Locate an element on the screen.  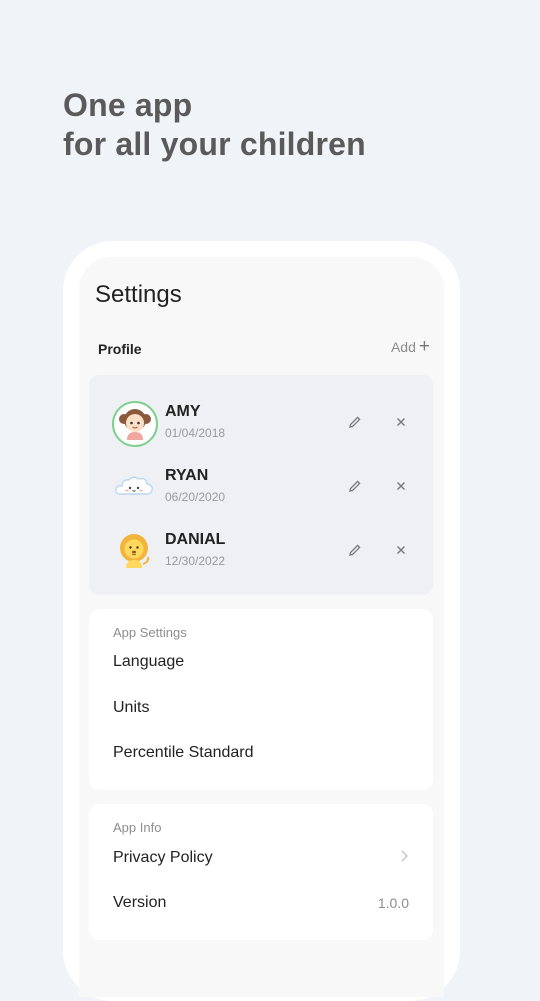
headline: One app for all your children is located at coordinates (214, 125).